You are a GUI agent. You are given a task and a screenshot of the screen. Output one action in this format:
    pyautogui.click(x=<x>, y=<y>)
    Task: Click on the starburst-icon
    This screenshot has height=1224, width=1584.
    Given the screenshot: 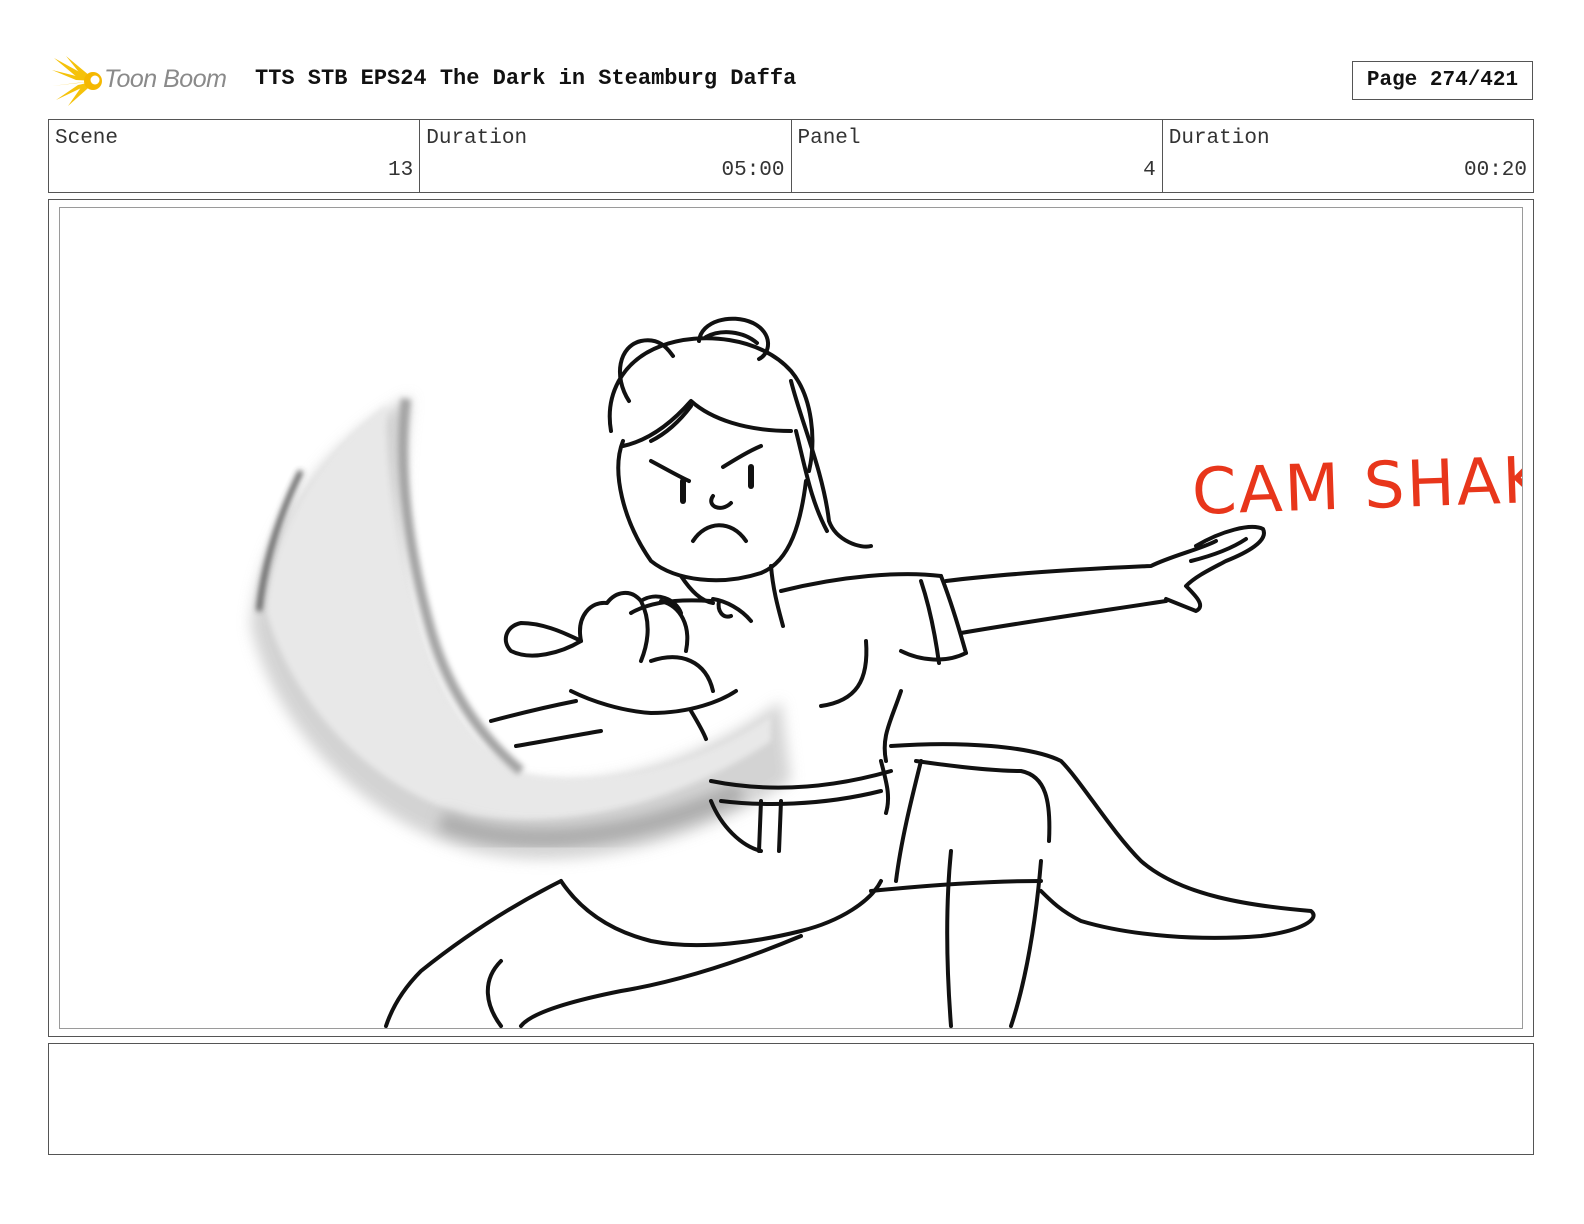 What is the action you would take?
    pyautogui.click(x=77, y=81)
    